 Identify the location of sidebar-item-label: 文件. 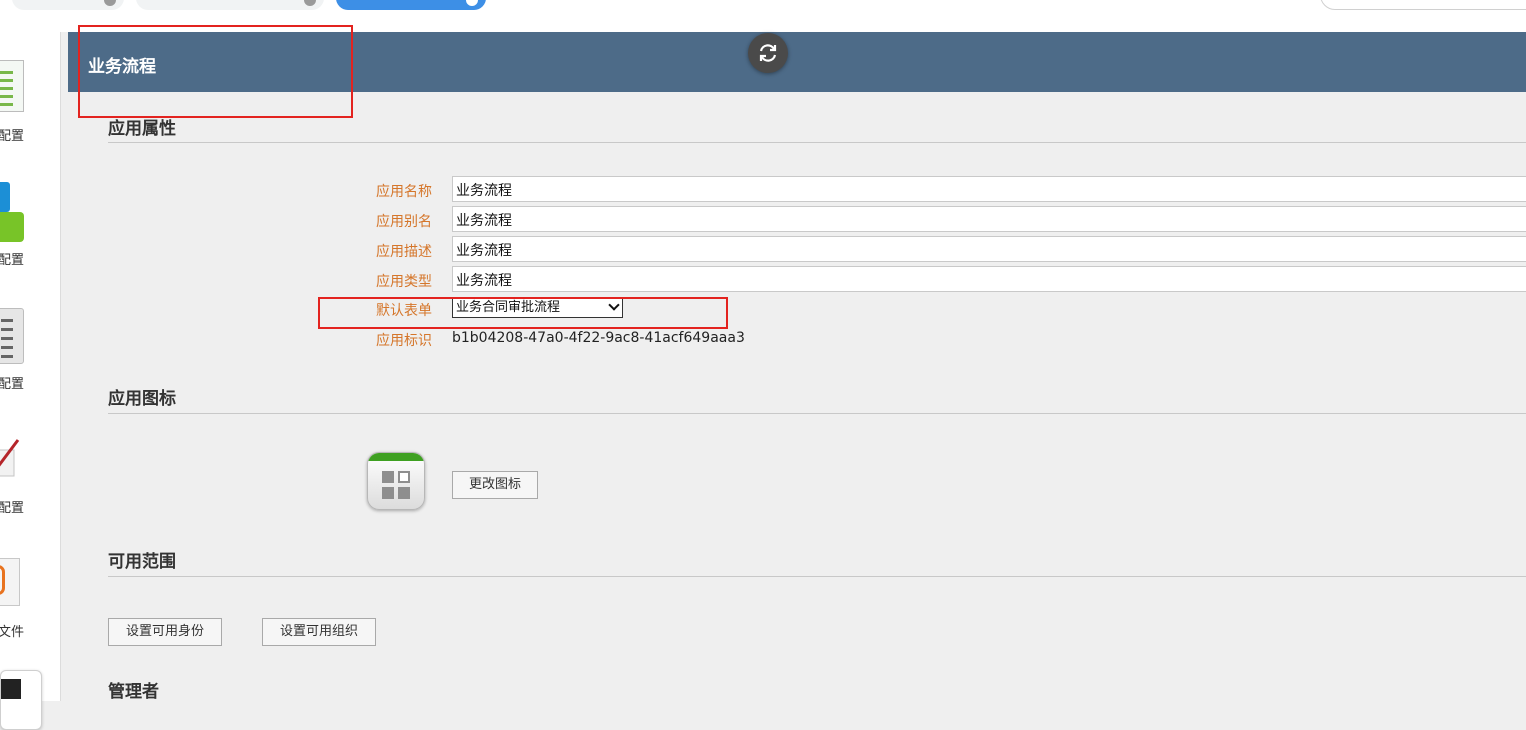
(12, 631).